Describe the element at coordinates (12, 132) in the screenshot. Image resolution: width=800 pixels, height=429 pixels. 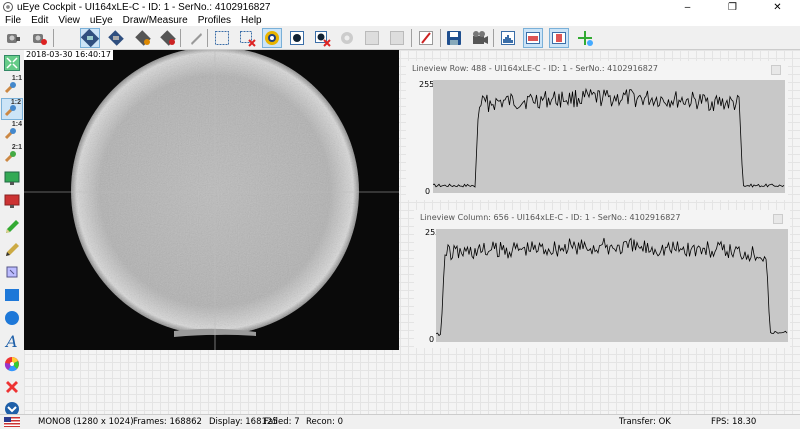
I see `zoom-1-4-button: 1:4` at that location.